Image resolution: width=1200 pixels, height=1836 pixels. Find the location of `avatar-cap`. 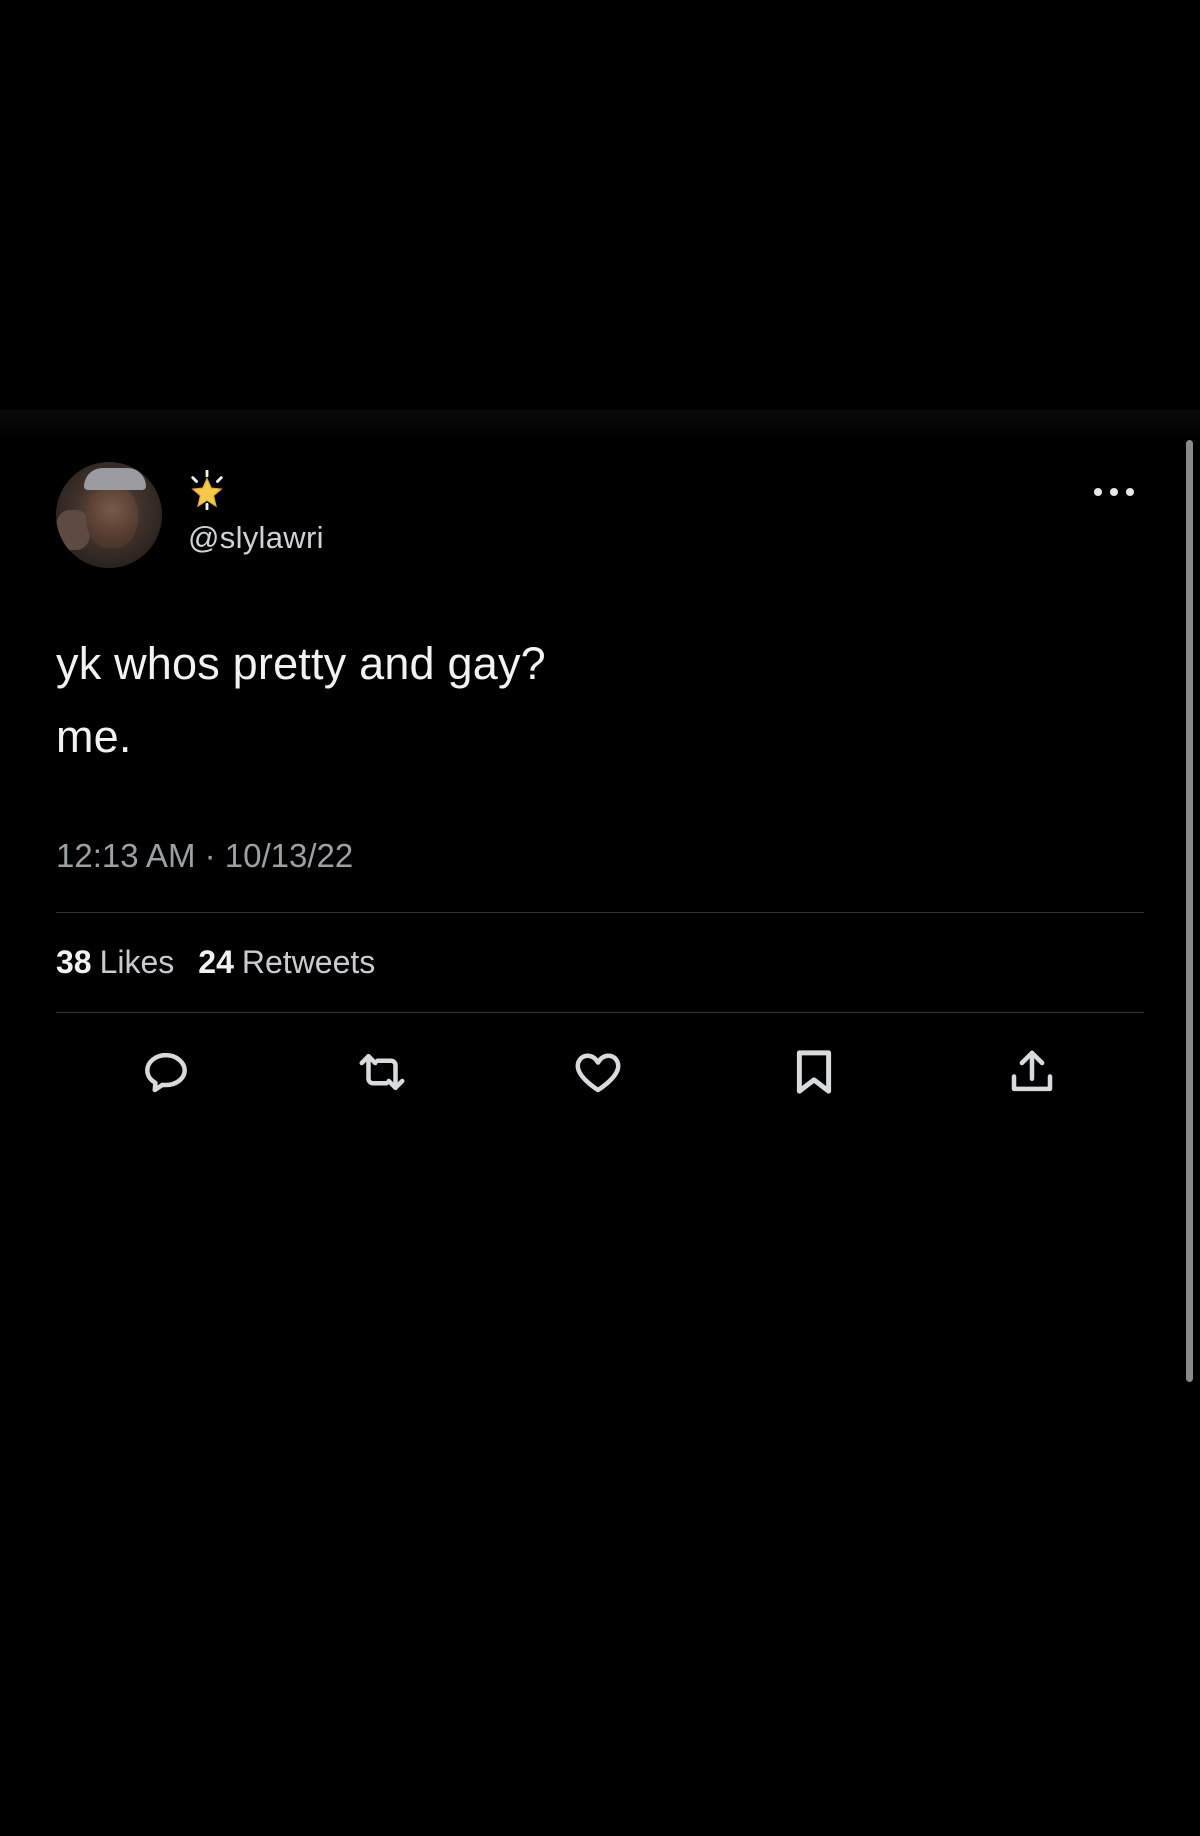

avatar-cap is located at coordinates (115, 479).